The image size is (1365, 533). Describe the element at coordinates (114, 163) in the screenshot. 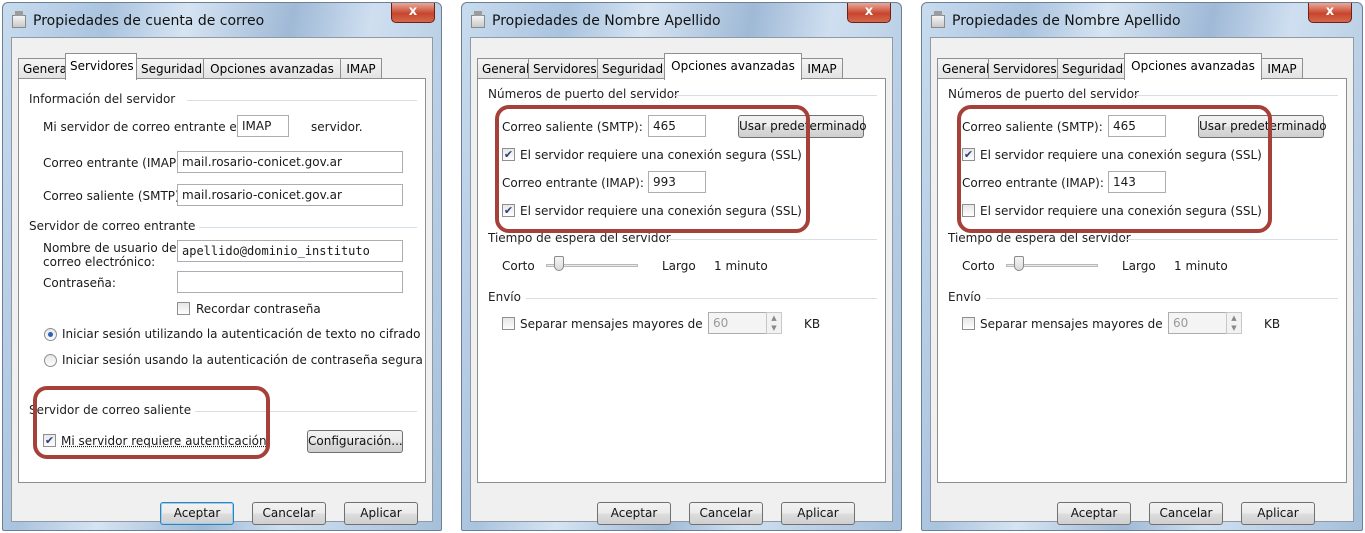

I see `incoming-server-label: Correo entrante (IMAP):` at that location.